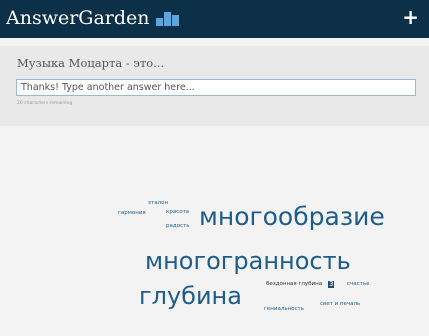 The width and height of the screenshot is (429, 336). I want to click on cloud-word: свет и печаль, so click(340, 304).